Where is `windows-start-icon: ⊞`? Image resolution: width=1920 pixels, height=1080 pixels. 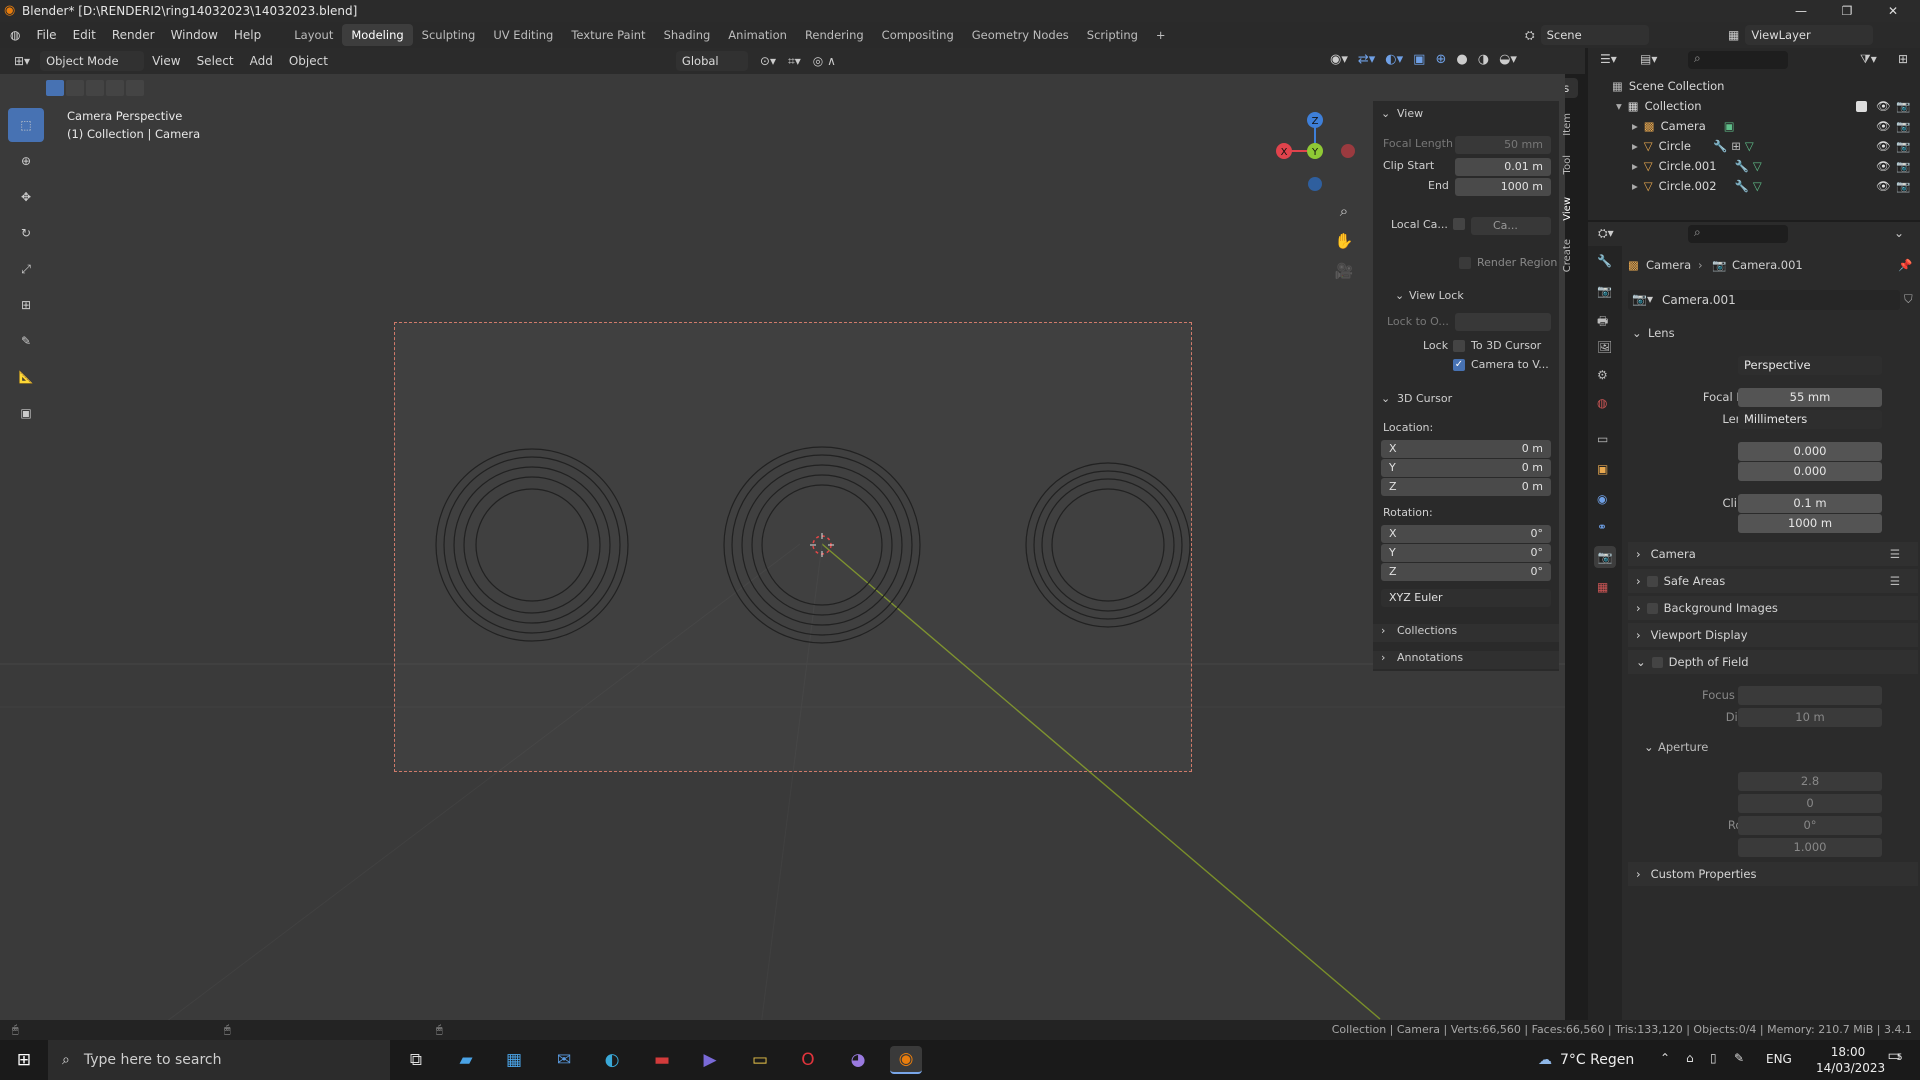
windows-start-icon: ⊞ is located at coordinates (24, 1060).